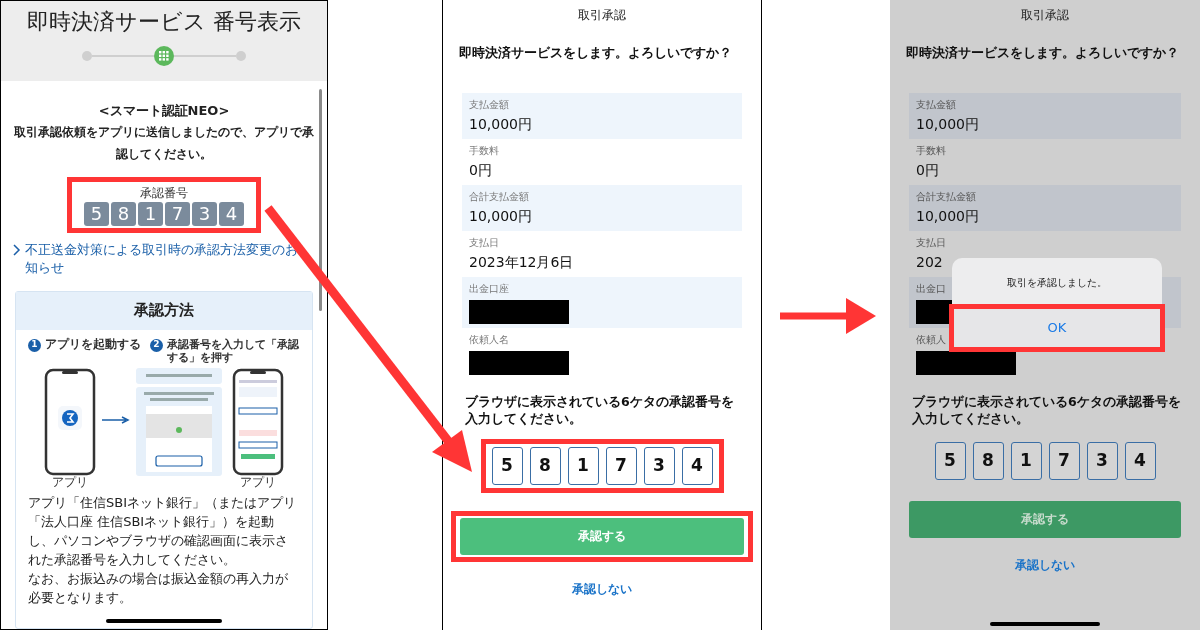 The width and height of the screenshot is (1200, 630). What do you see at coordinates (602, 588) in the screenshot?
I see `decline-link: 承認しない` at bounding box center [602, 588].